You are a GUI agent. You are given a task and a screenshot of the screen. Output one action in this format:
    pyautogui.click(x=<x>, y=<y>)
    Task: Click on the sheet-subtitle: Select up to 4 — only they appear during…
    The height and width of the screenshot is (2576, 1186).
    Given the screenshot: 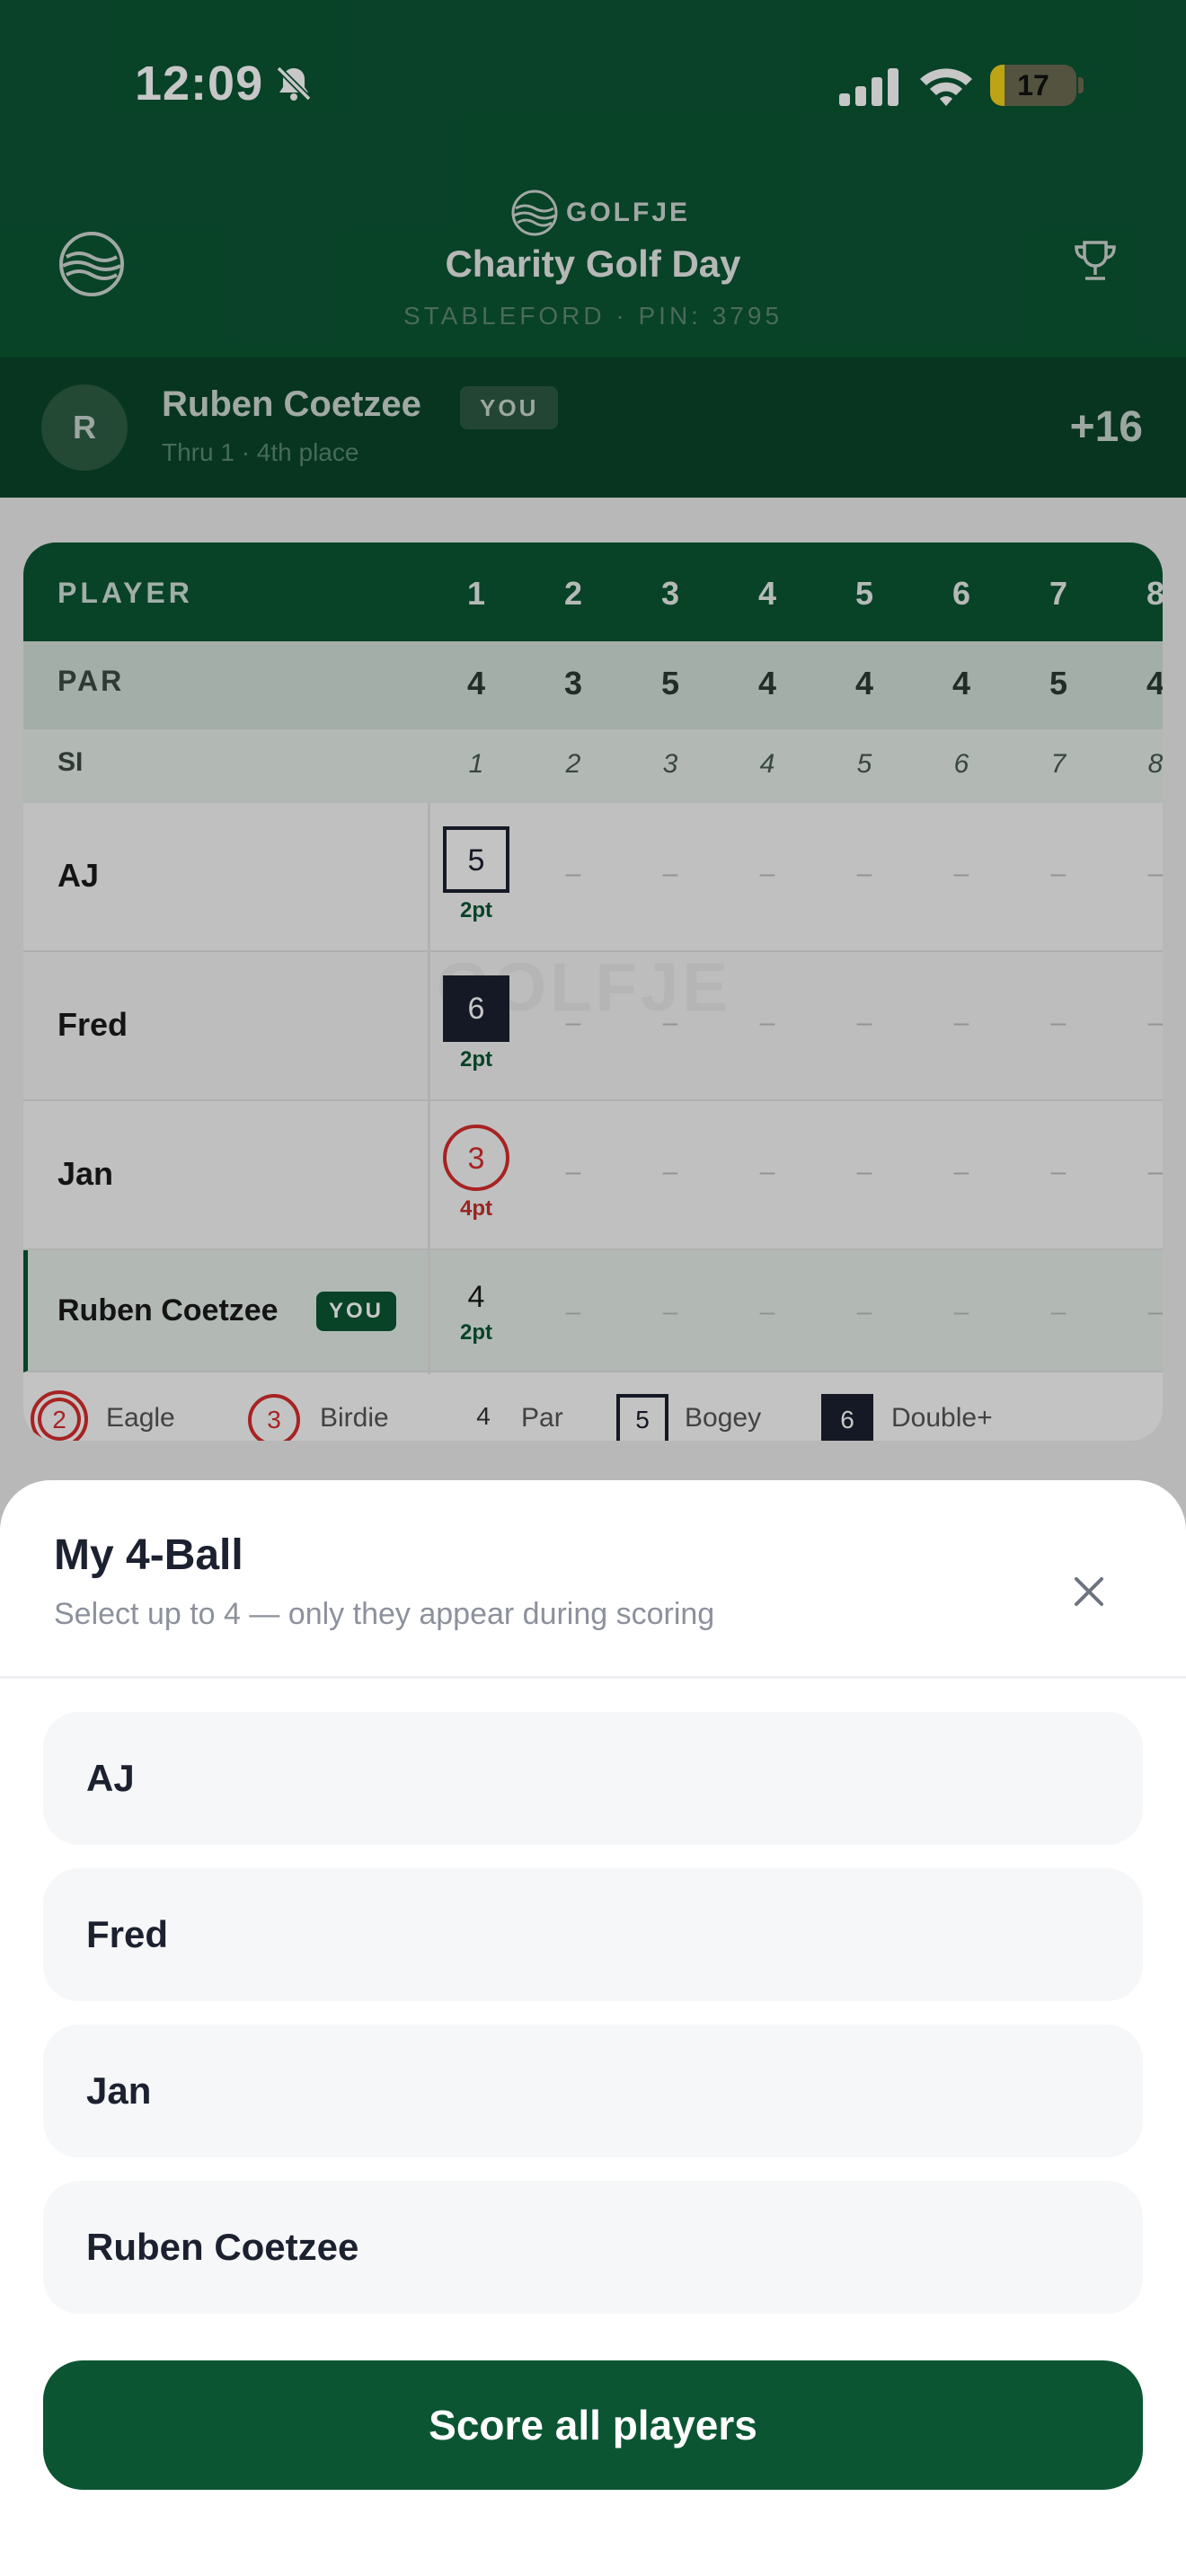 What is the action you would take?
    pyautogui.click(x=384, y=1614)
    